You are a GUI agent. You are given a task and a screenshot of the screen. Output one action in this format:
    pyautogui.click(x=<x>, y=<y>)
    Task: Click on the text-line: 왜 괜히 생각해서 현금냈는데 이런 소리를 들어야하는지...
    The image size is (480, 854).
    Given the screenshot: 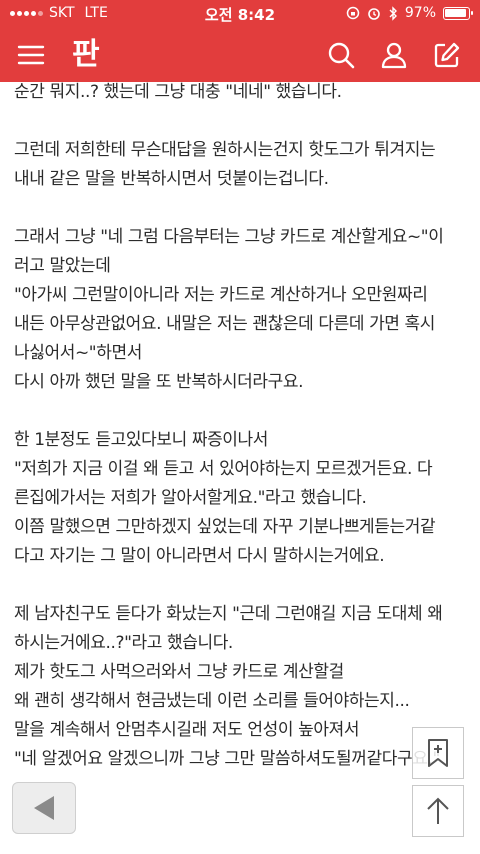 What is the action you would take?
    pyautogui.click(x=212, y=701)
    